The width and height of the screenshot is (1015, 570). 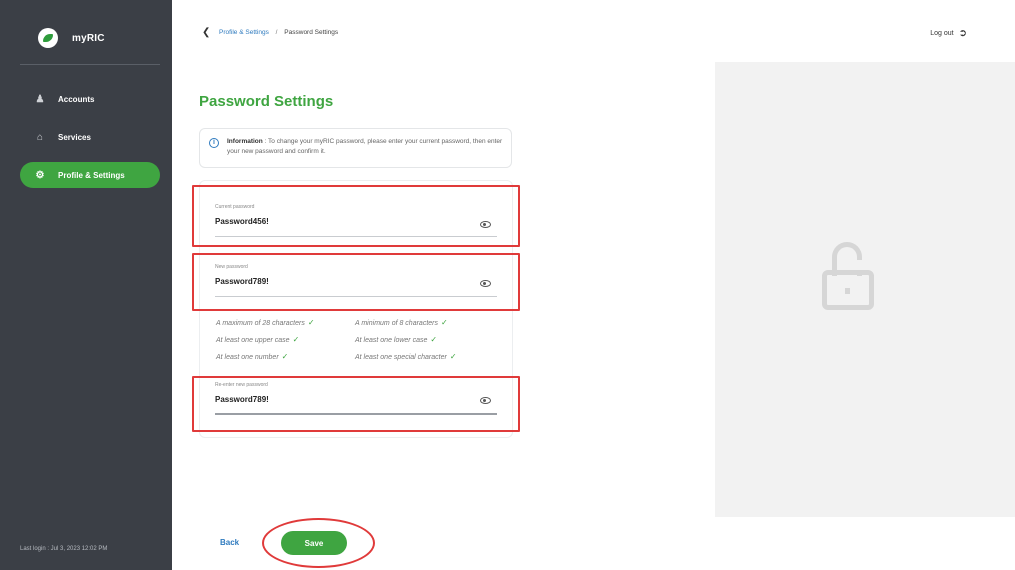 What do you see at coordinates (396, 323) in the screenshot?
I see `rule-text: A minimum of 8 characters` at bounding box center [396, 323].